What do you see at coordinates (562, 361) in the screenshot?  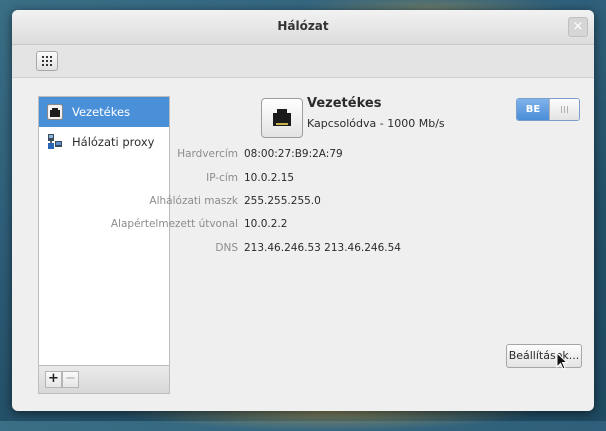 I see `mouse-cursor-icon` at bounding box center [562, 361].